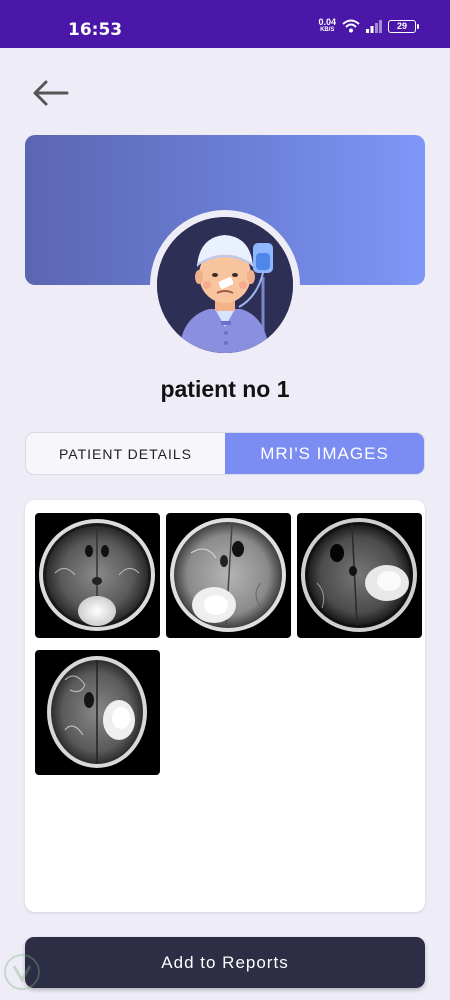 This screenshot has width=450, height=1000. I want to click on net-speed-value: 0.04, so click(327, 22).